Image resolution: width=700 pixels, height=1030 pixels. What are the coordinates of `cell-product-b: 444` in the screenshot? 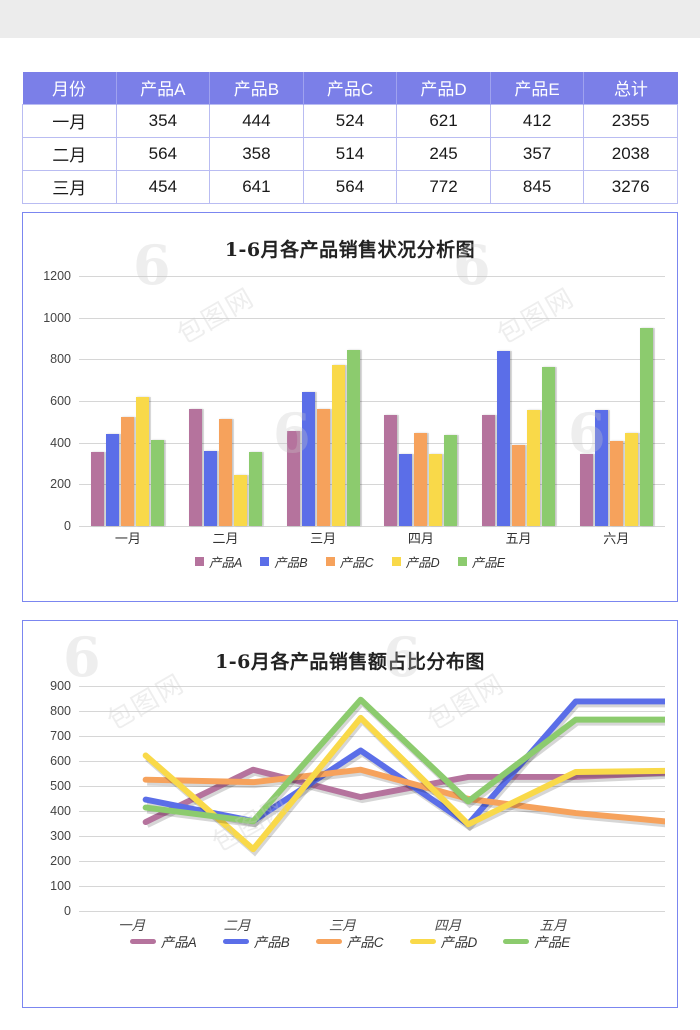 It's located at (256, 120).